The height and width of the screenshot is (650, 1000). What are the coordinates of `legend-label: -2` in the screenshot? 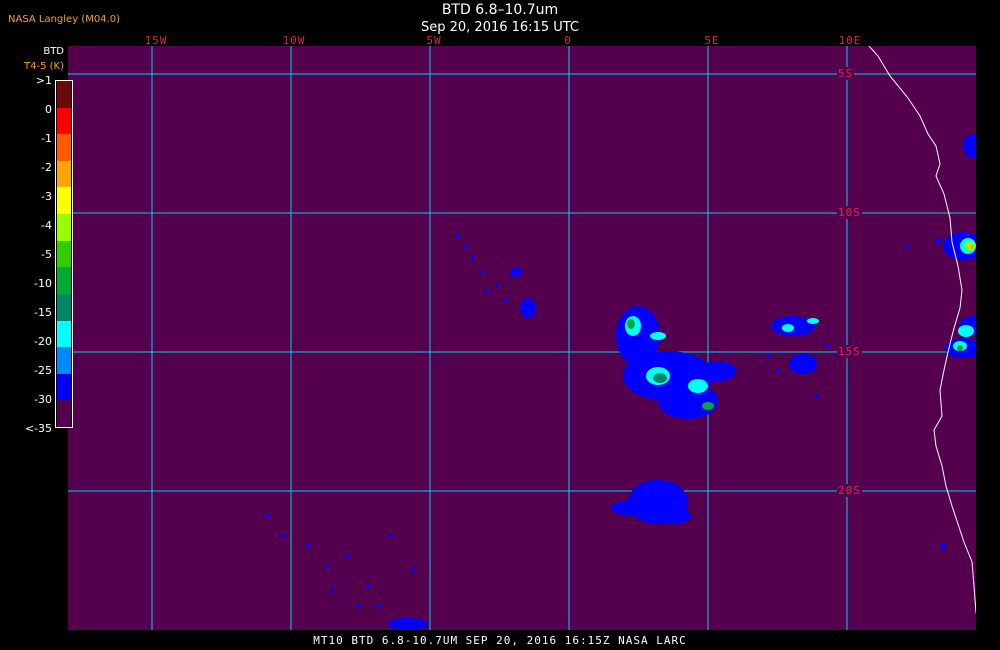 It's located at (46, 167).